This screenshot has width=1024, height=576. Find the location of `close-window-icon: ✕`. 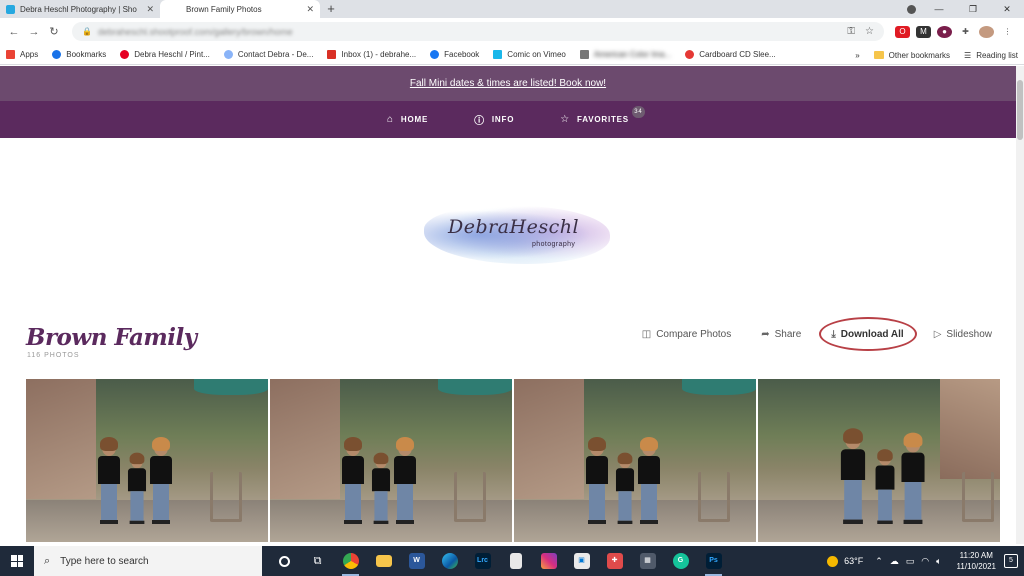

close-window-icon: ✕ is located at coordinates (1007, 9).